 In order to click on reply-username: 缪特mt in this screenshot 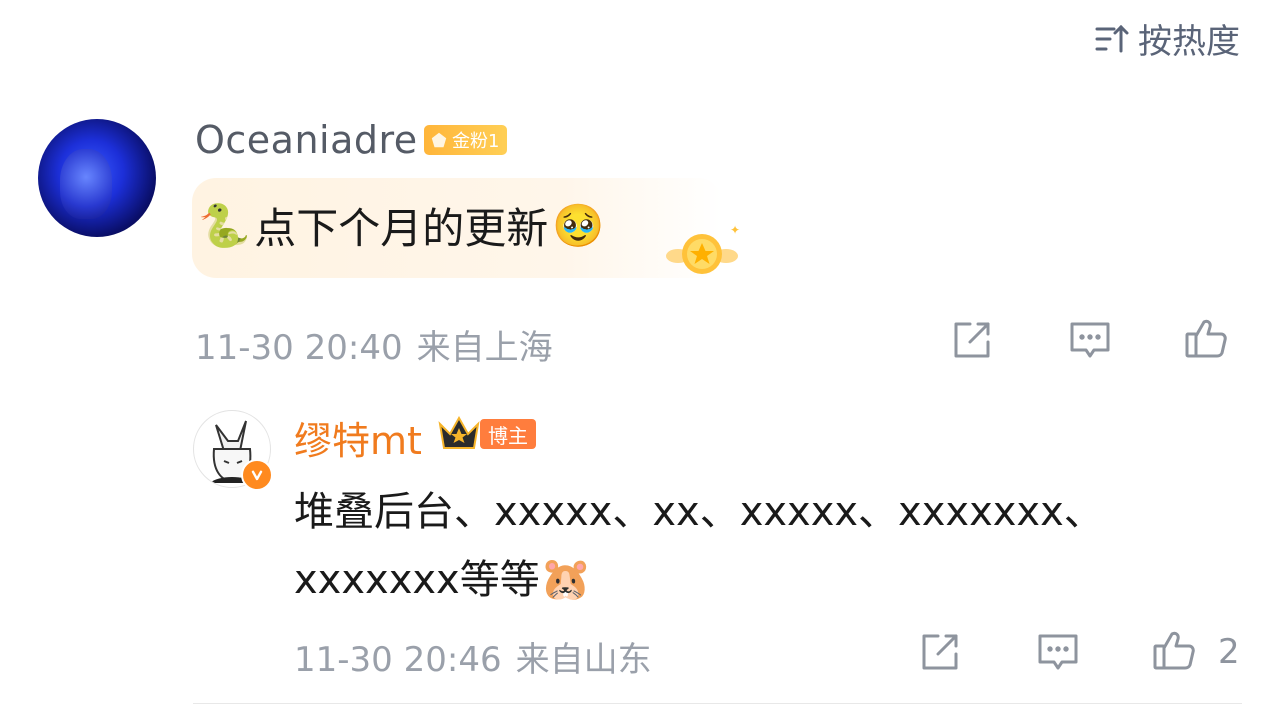, I will do `click(358, 437)`.